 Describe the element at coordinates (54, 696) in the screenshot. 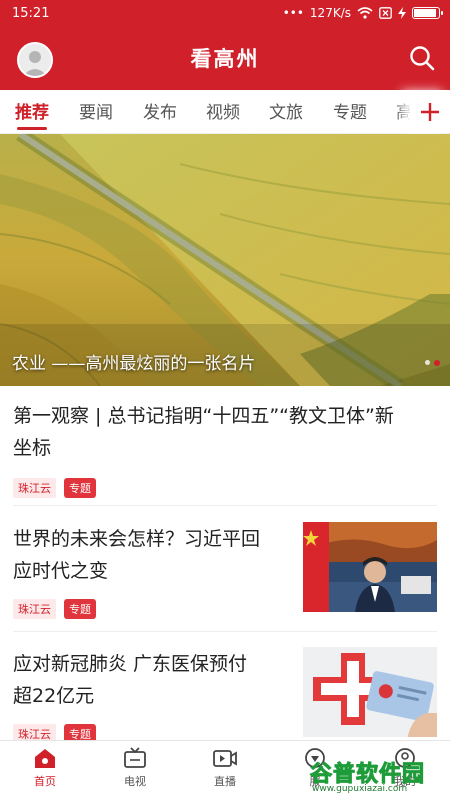

I see `news-title-line: 超22亿元` at that location.